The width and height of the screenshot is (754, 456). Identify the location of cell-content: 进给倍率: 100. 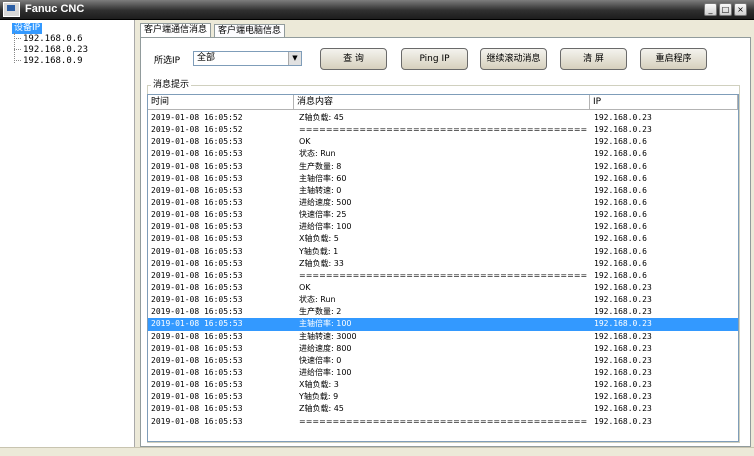
(325, 227).